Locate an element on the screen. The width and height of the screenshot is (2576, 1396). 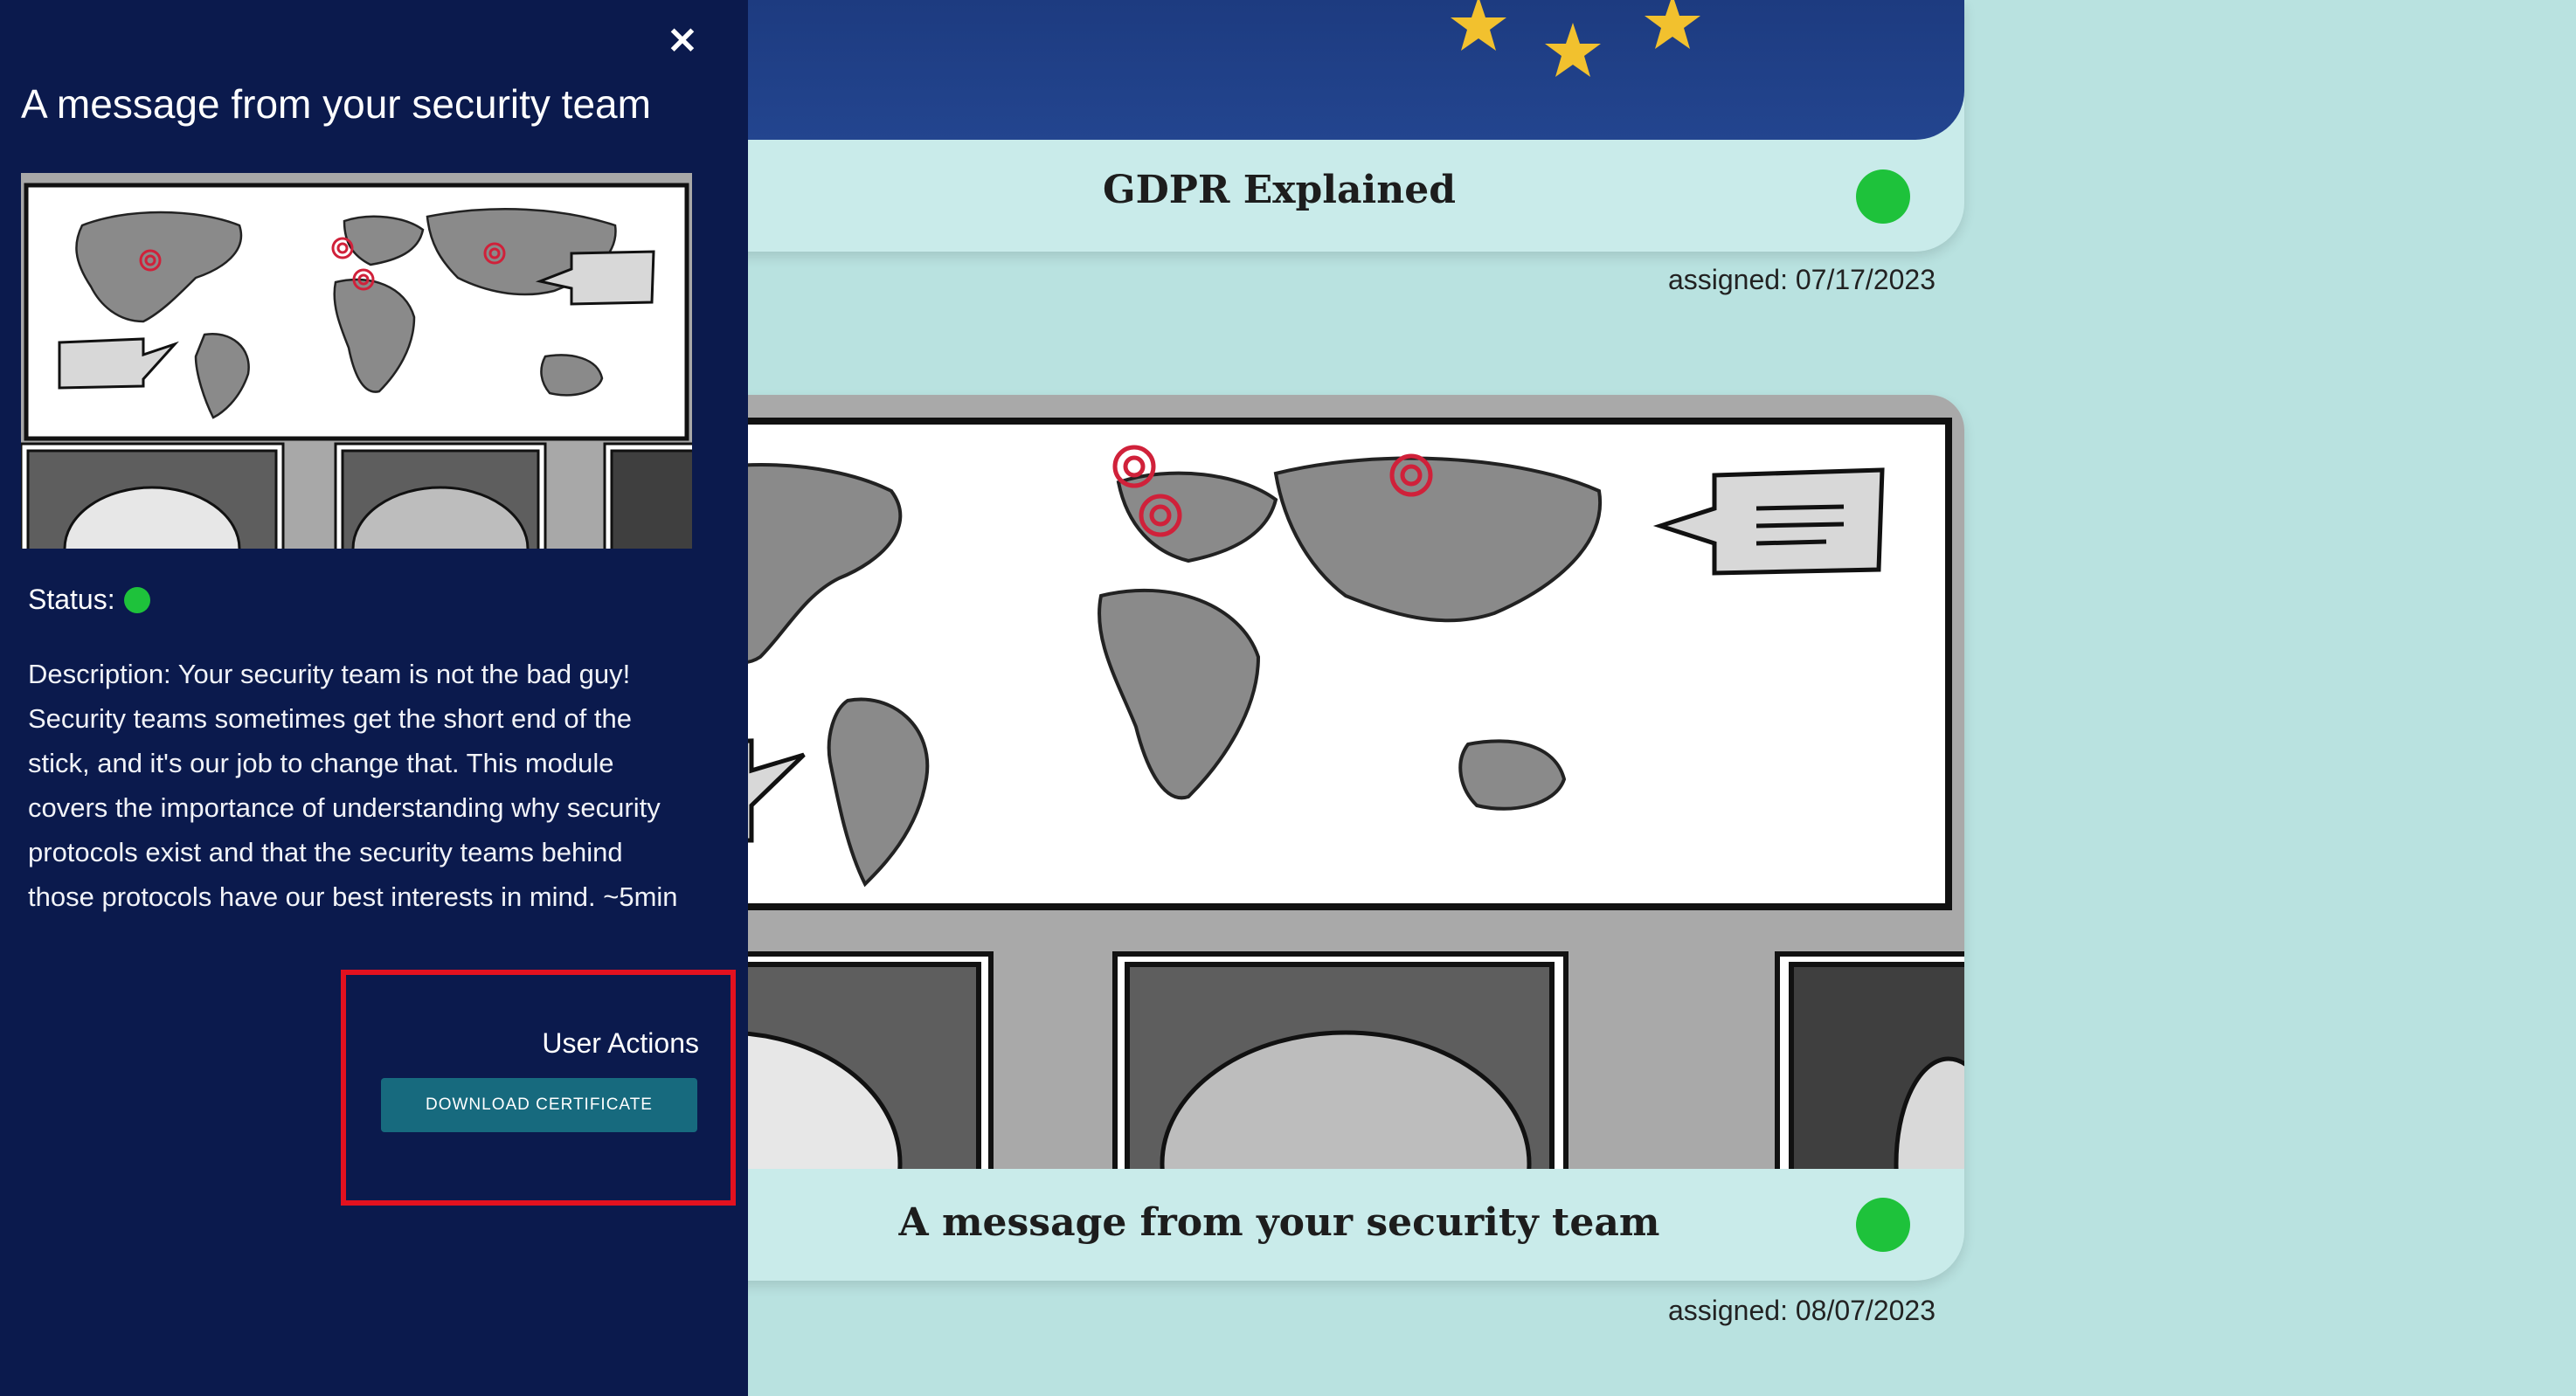
user-actions-label: User Actions is located at coordinates (620, 1043).